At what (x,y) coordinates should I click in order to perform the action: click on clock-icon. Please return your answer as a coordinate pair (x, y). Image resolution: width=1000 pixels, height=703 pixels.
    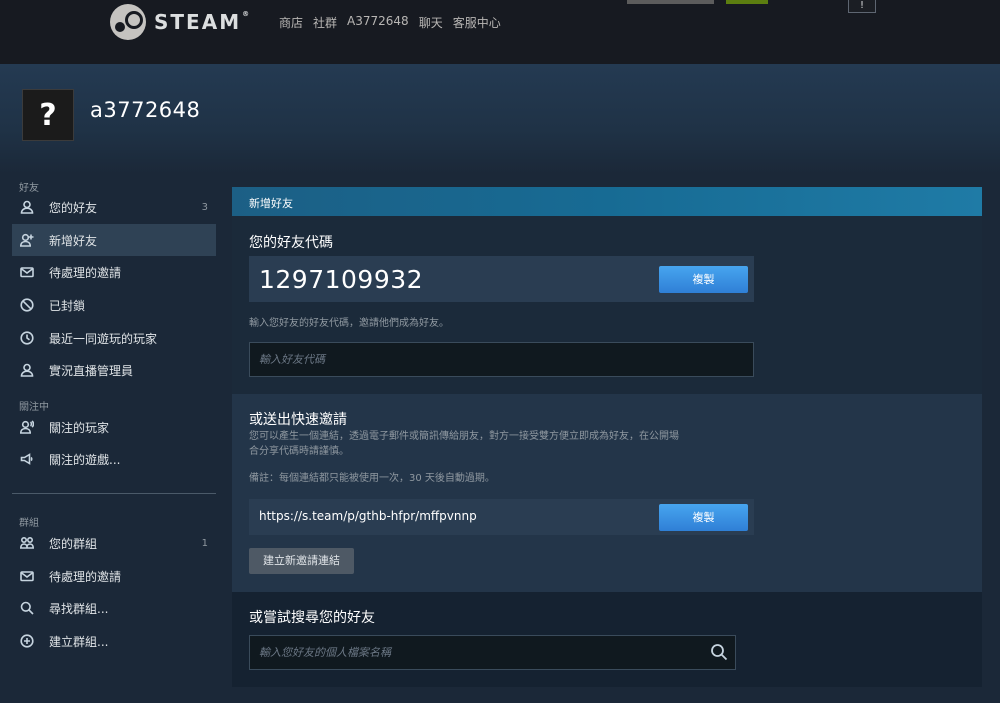
    Looking at the image, I should click on (27, 338).